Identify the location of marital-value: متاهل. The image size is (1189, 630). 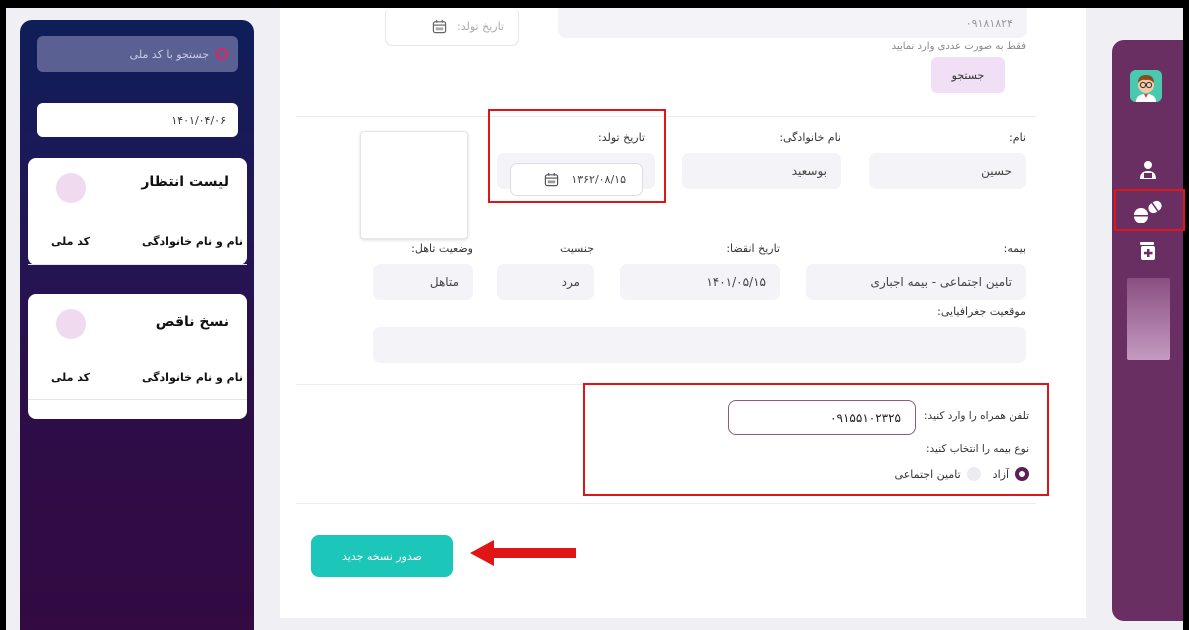
(444, 282).